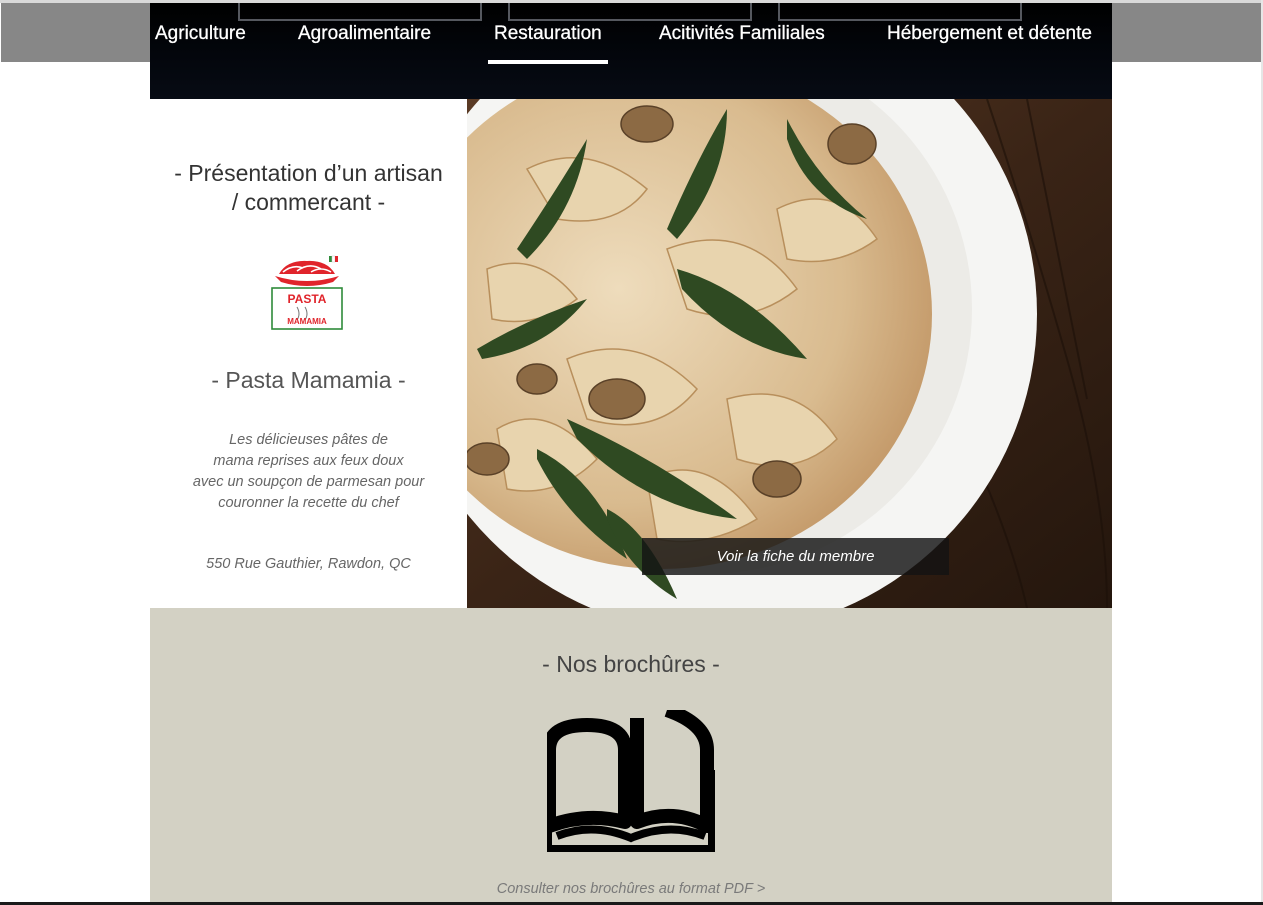  I want to click on member-name: - Pasta Mamamia -, so click(308, 380).